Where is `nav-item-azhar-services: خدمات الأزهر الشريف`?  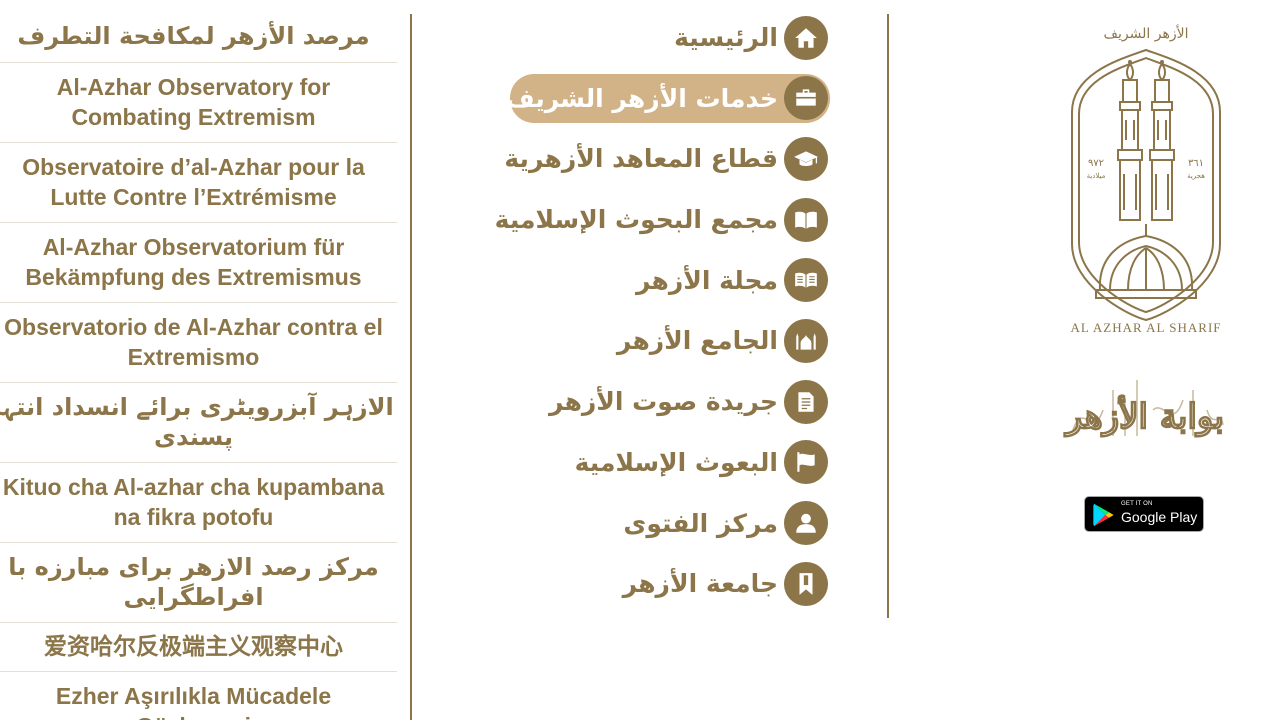
nav-item-azhar-services: خدمات الأزهر الشريف is located at coordinates (668, 98).